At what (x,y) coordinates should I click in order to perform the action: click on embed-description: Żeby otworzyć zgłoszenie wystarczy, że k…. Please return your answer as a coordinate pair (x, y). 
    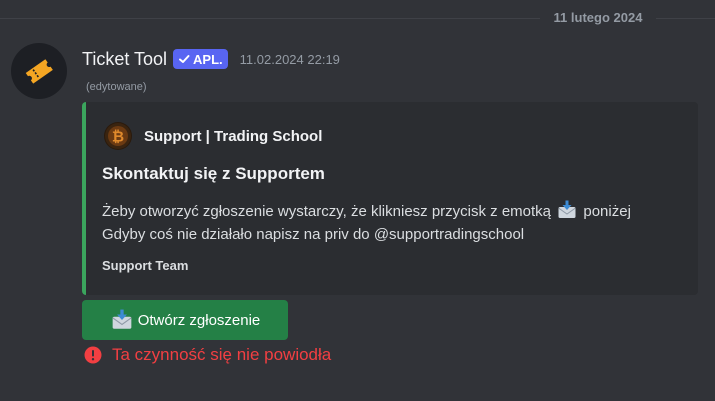
    Looking at the image, I should click on (397, 223).